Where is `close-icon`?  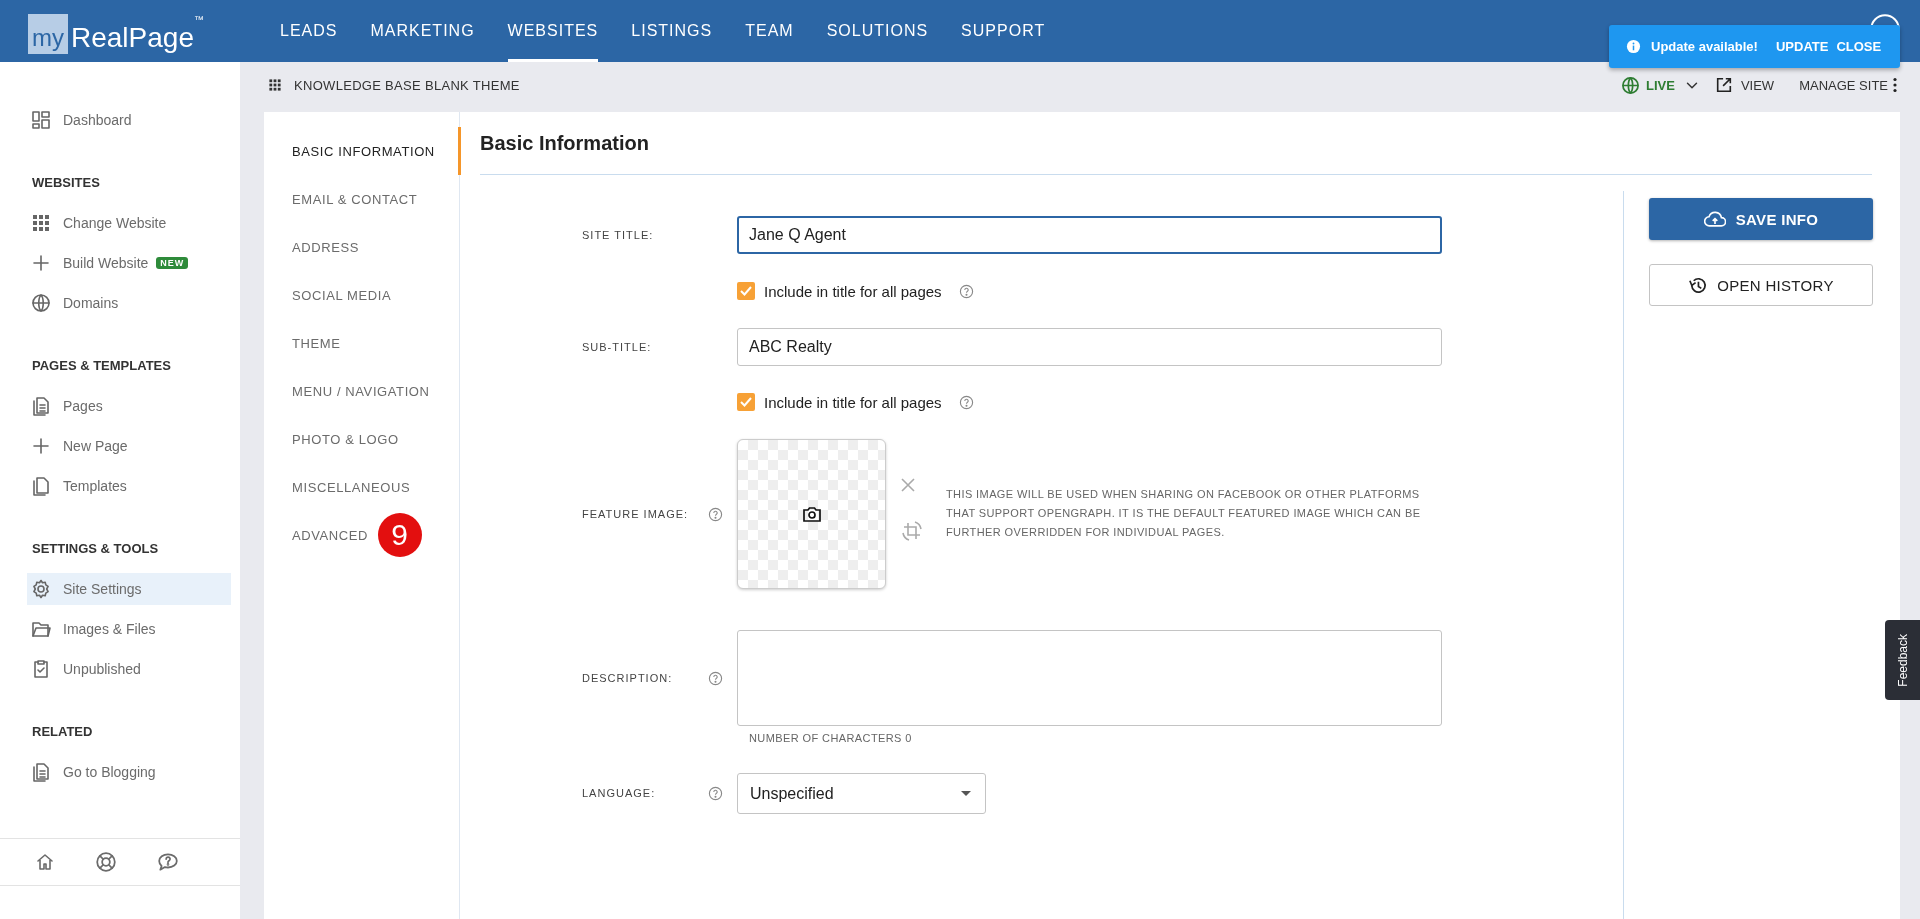
close-icon is located at coordinates (908, 485).